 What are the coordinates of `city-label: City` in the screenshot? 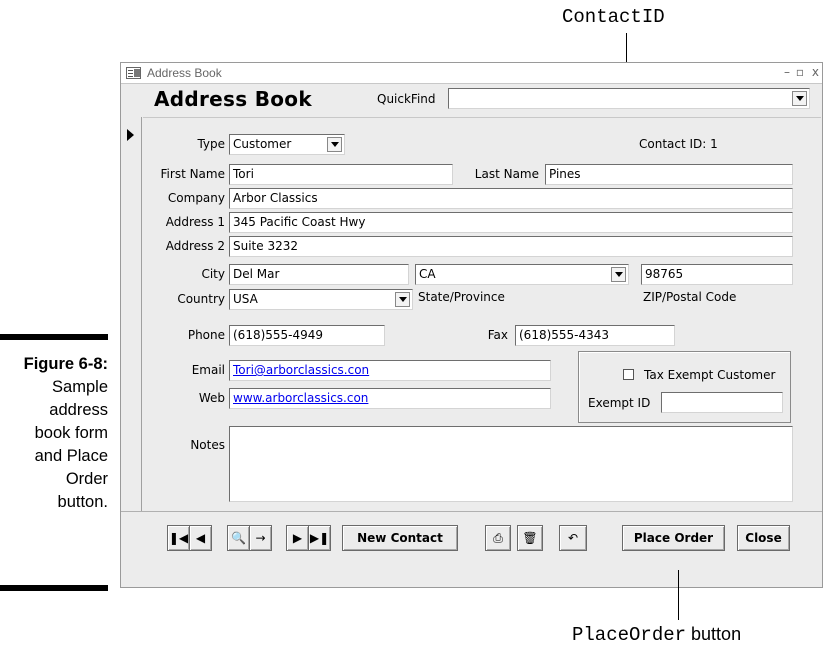 It's located at (213, 274).